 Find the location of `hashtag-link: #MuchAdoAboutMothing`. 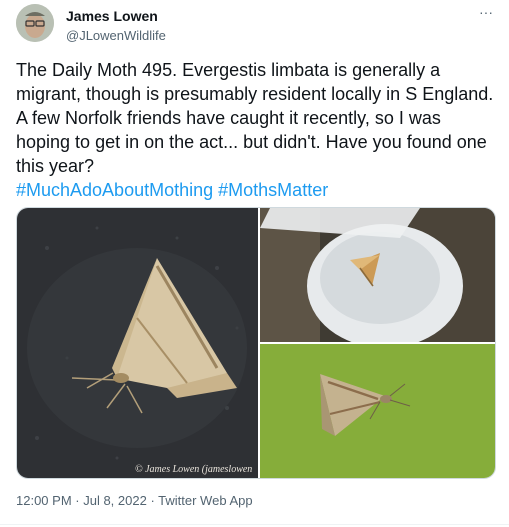

hashtag-link: #MuchAdoAboutMothing is located at coordinates (114, 190).